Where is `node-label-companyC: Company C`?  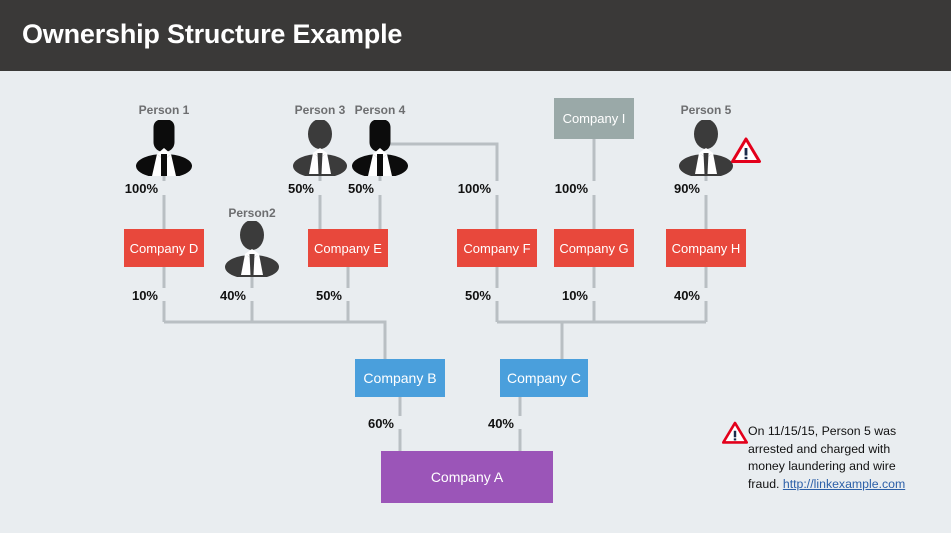 node-label-companyC: Company C is located at coordinates (544, 378).